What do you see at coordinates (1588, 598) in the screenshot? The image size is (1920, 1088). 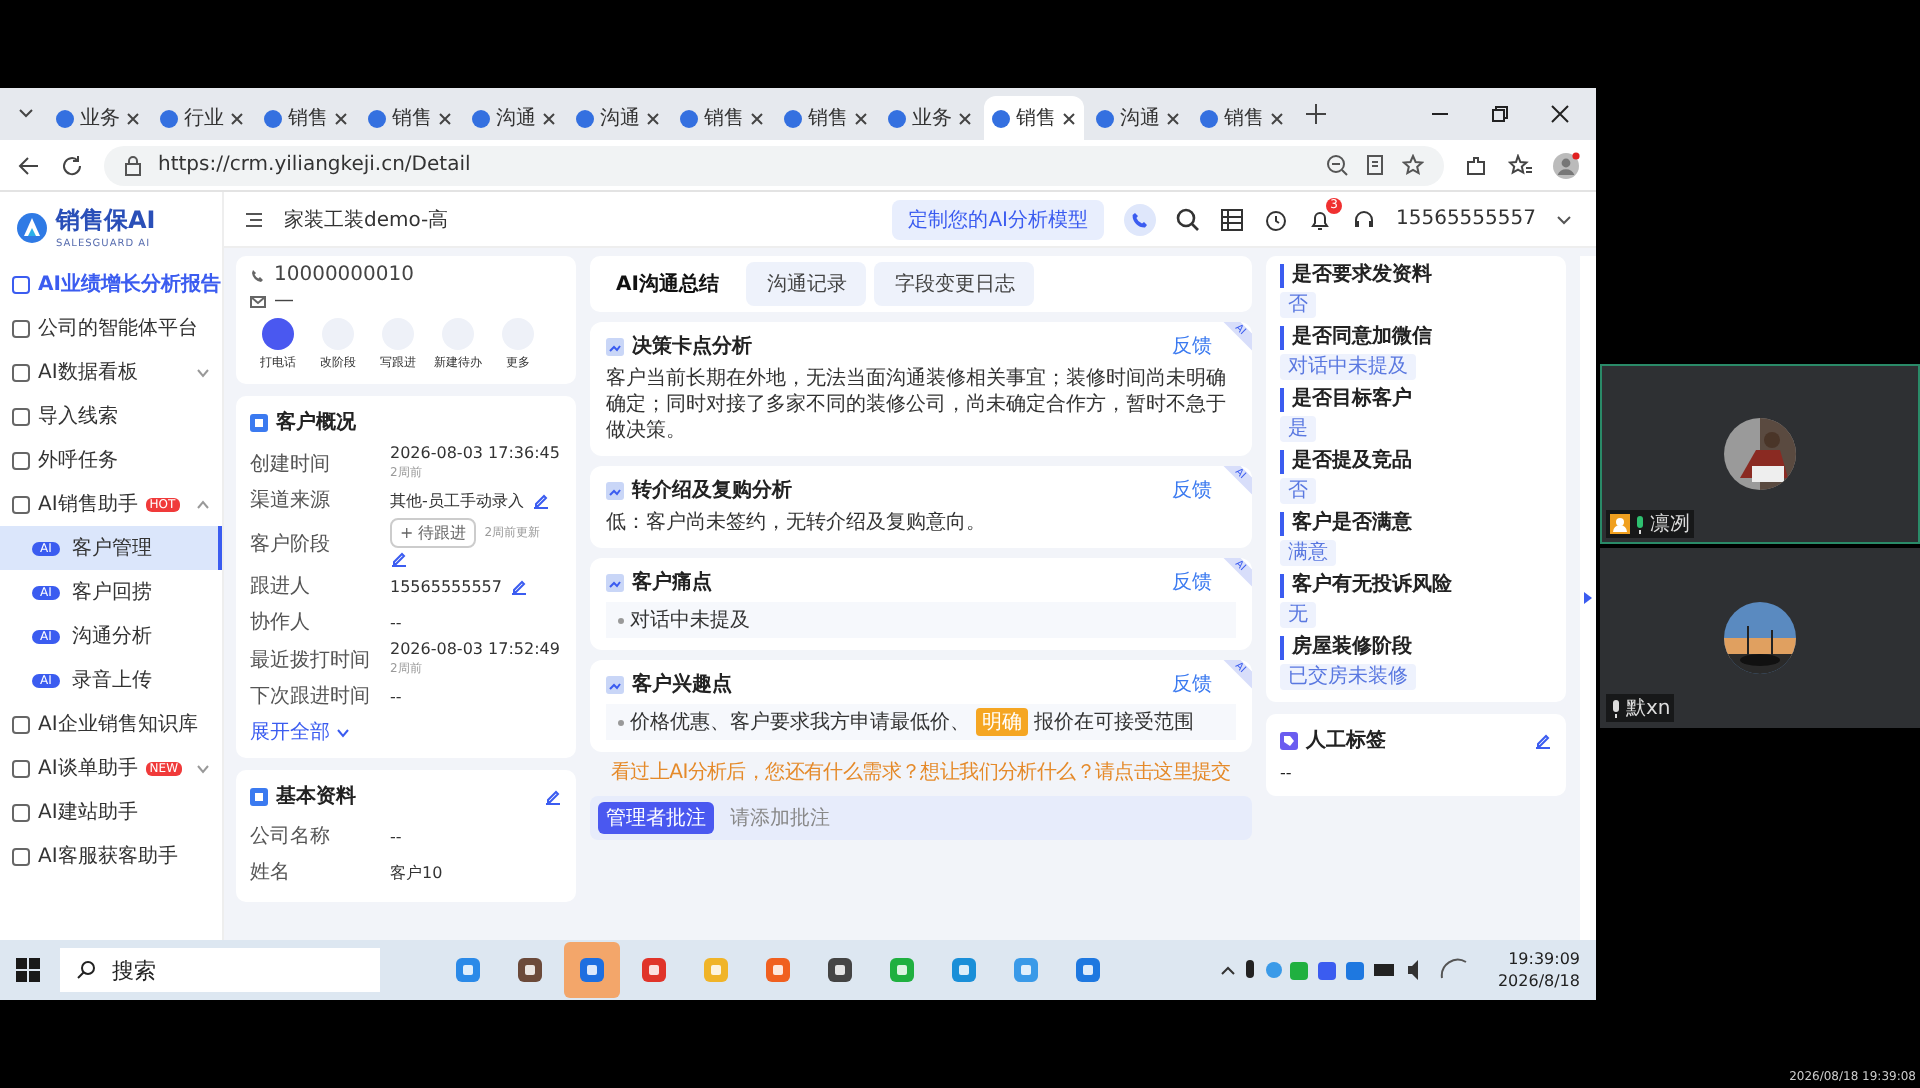 I see `expand-arrow-icon` at bounding box center [1588, 598].